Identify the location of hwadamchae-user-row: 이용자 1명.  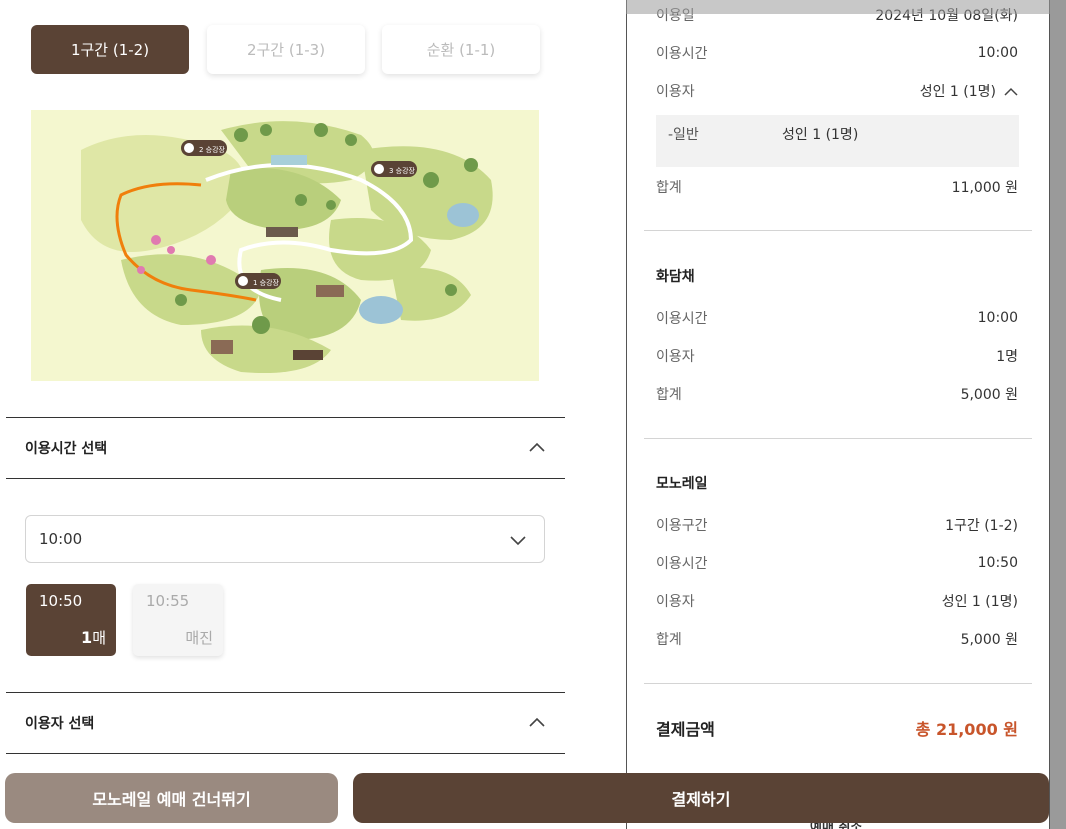
(837, 356).